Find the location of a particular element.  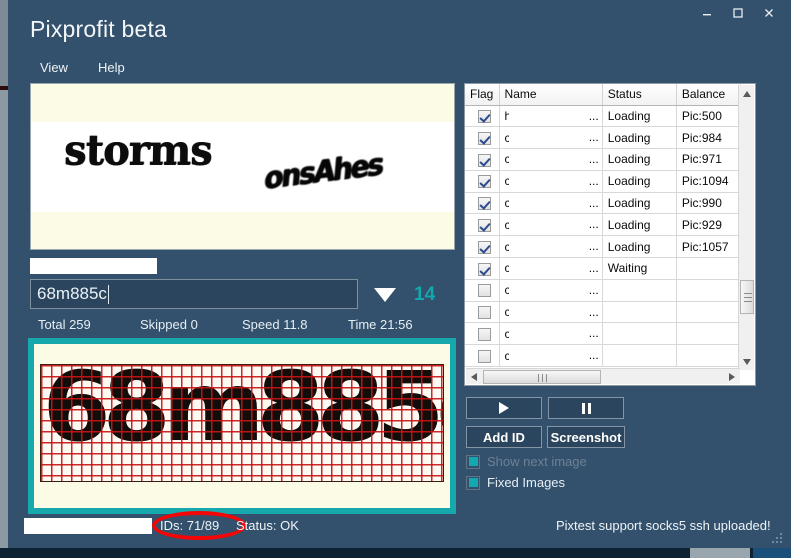

row-balance-cell: Pic:984 is located at coordinates (709, 138).